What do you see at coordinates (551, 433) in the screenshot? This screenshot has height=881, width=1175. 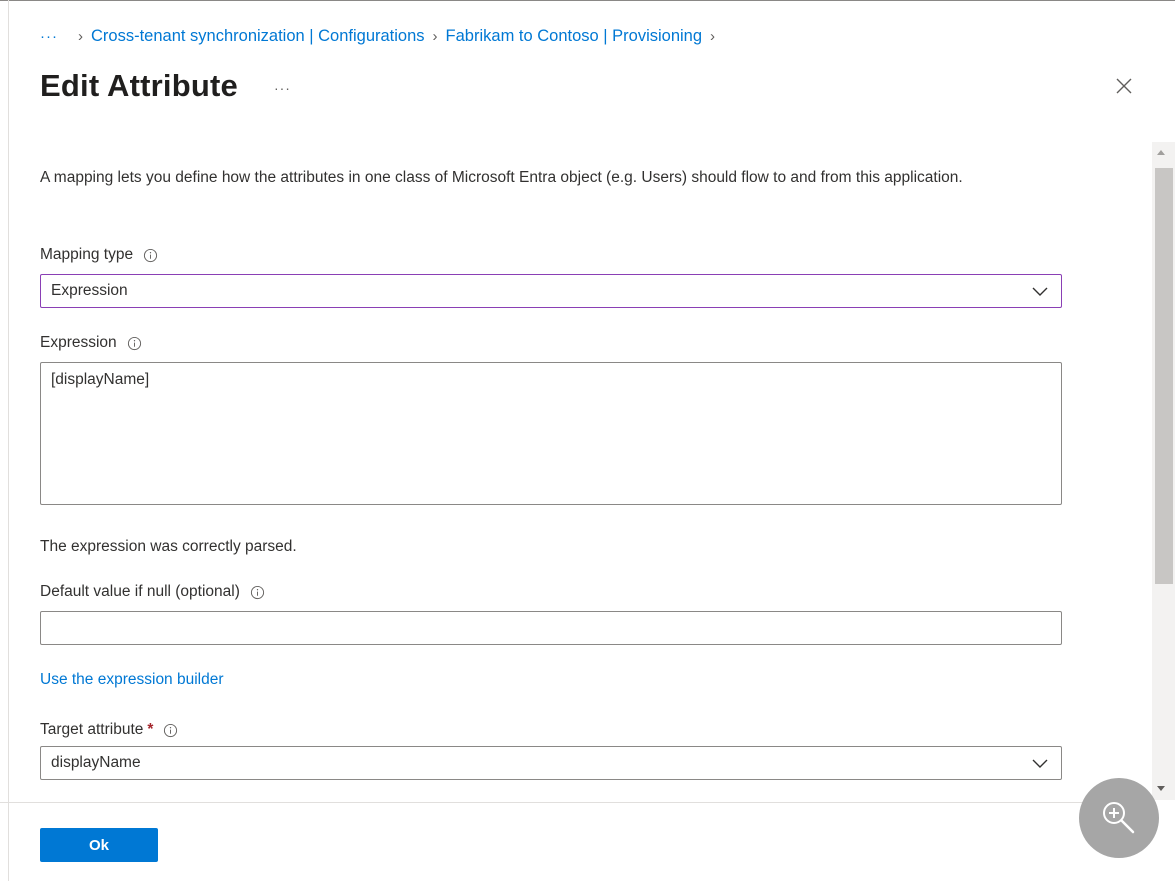 I see `expression-textarea: [displayName]` at bounding box center [551, 433].